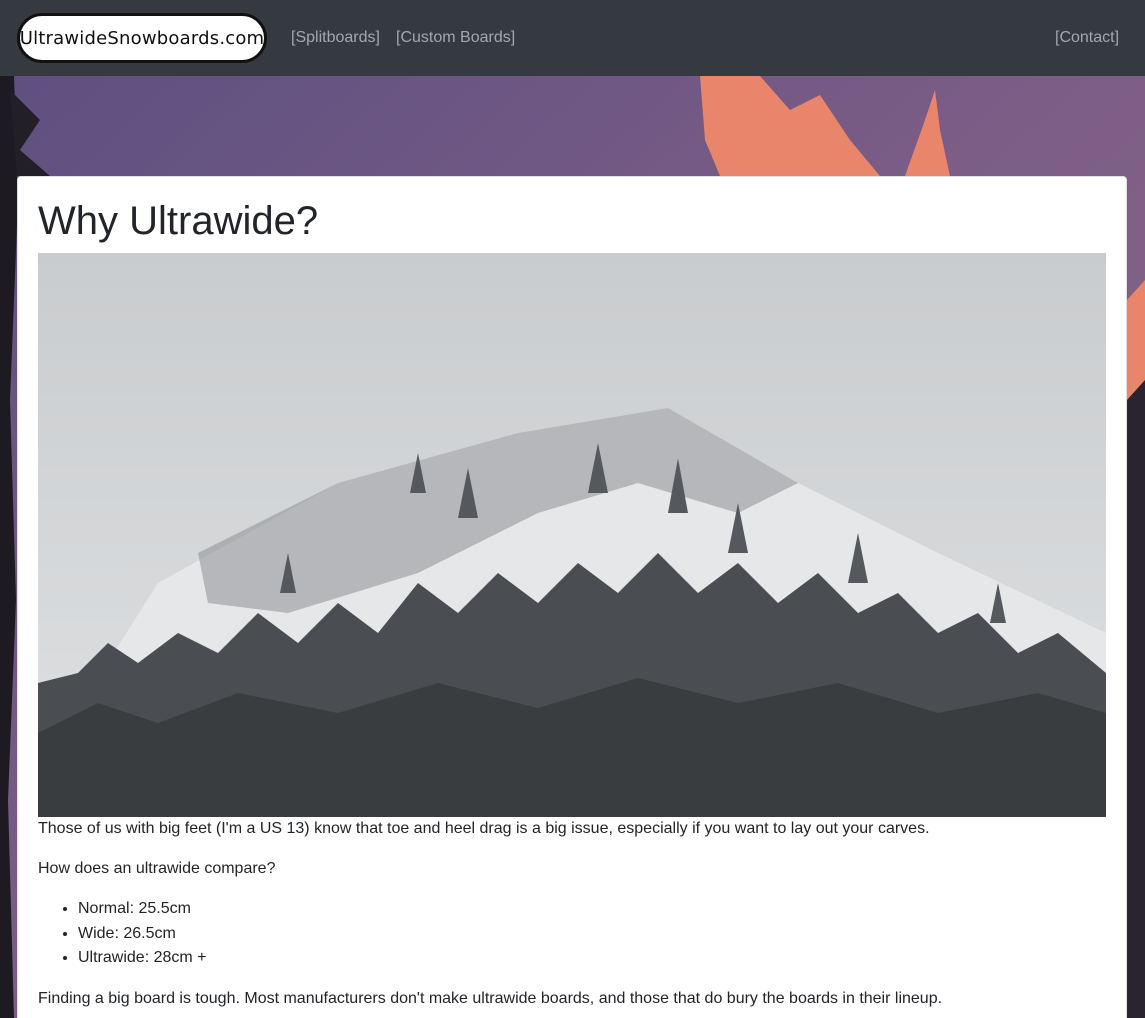  I want to click on brand-logo-text: UltrawideSnowboards.com, so click(142, 38).